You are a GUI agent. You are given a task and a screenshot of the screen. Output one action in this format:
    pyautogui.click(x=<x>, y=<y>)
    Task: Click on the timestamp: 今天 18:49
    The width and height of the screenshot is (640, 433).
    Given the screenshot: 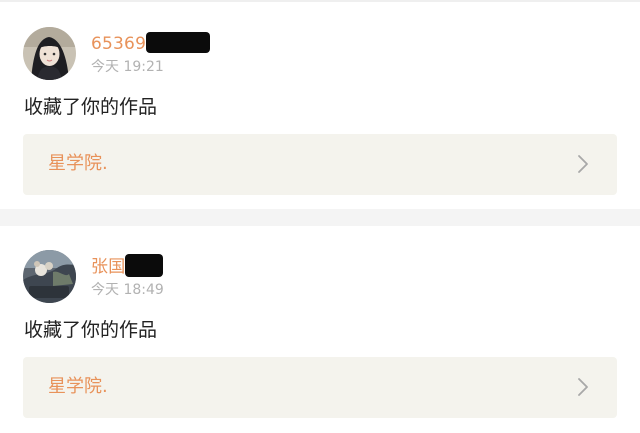 What is the action you would take?
    pyautogui.click(x=127, y=290)
    